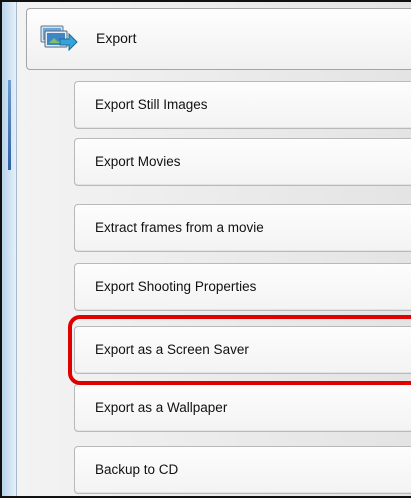 The height and width of the screenshot is (498, 411). What do you see at coordinates (242, 470) in the screenshot?
I see `backup-to-cd-button: Backup to CD` at bounding box center [242, 470].